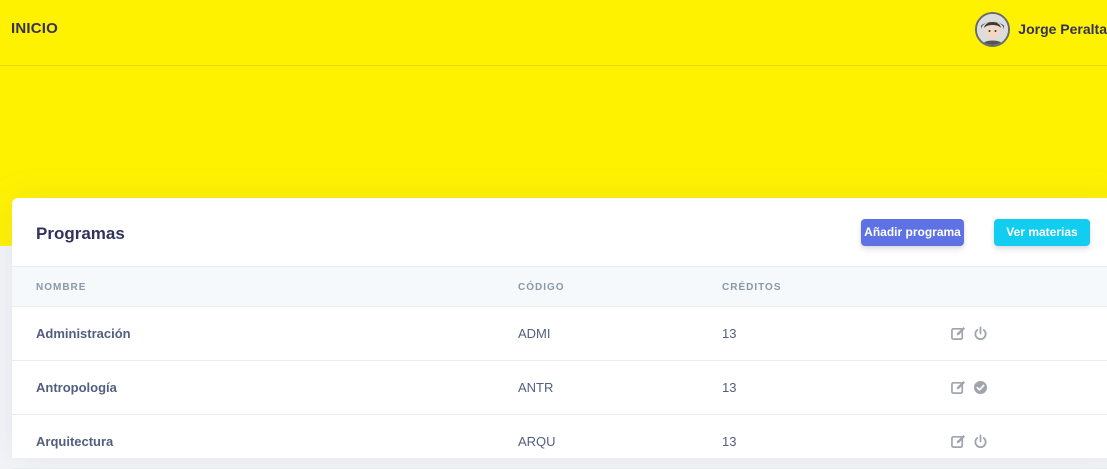  Describe the element at coordinates (752, 287) in the screenshot. I see `column-header-creditos: CRÉDITOS` at that location.